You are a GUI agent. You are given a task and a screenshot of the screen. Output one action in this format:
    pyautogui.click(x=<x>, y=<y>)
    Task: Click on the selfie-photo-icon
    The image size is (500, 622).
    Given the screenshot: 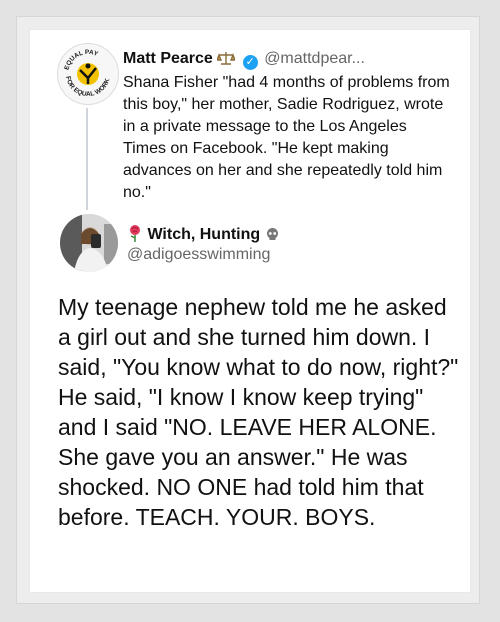 What is the action you would take?
    pyautogui.click(x=89, y=243)
    